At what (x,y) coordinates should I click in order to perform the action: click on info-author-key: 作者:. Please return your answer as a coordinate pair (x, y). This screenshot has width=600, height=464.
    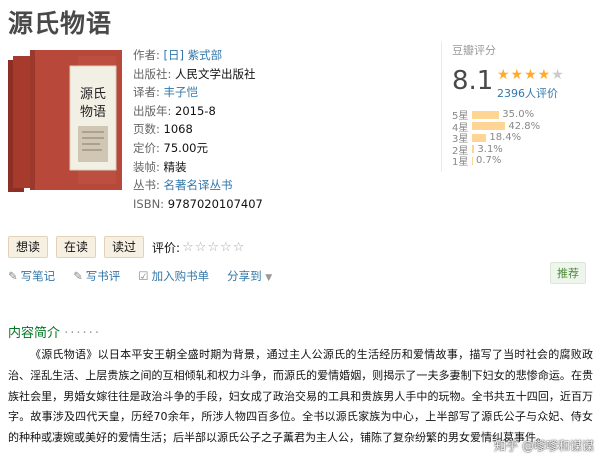
    Looking at the image, I should click on (146, 55).